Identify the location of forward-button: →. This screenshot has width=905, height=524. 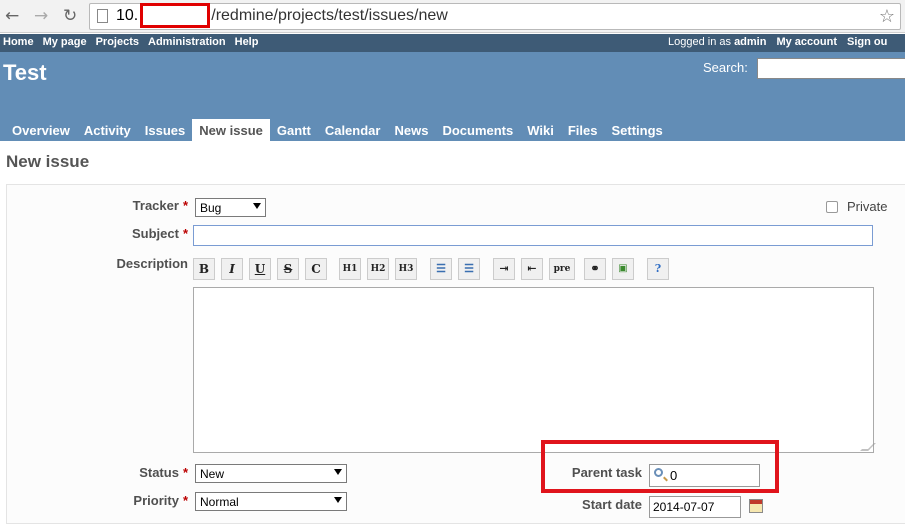
(41, 16).